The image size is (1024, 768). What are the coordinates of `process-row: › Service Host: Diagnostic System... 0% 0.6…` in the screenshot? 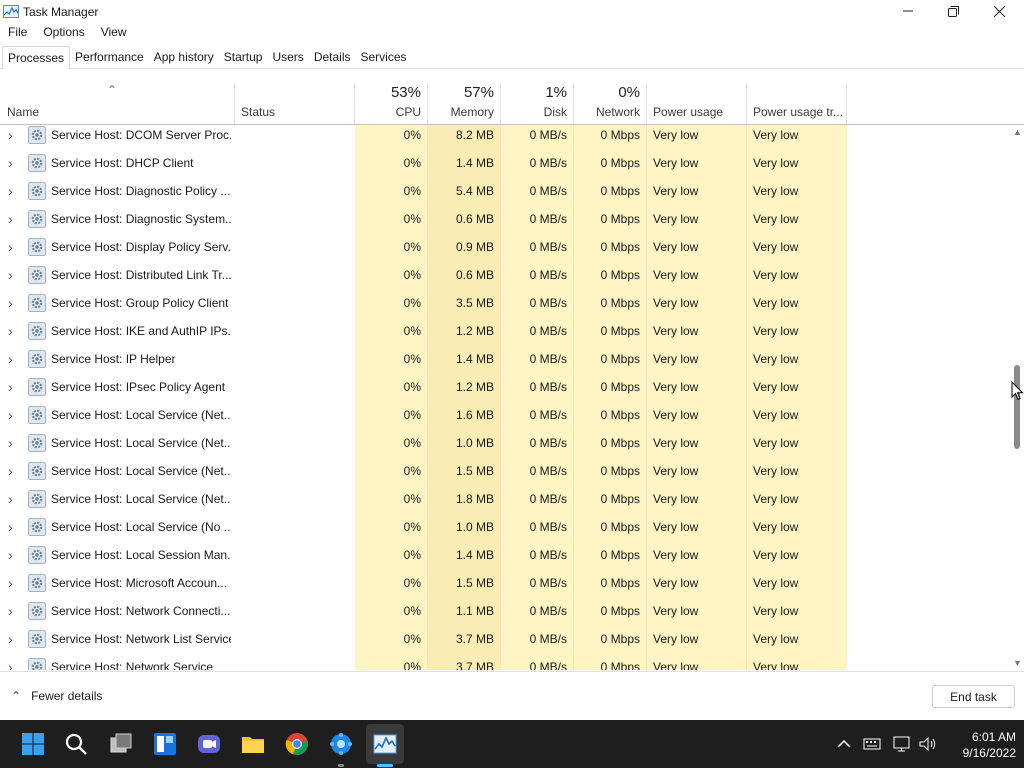 It's located at (505, 223).